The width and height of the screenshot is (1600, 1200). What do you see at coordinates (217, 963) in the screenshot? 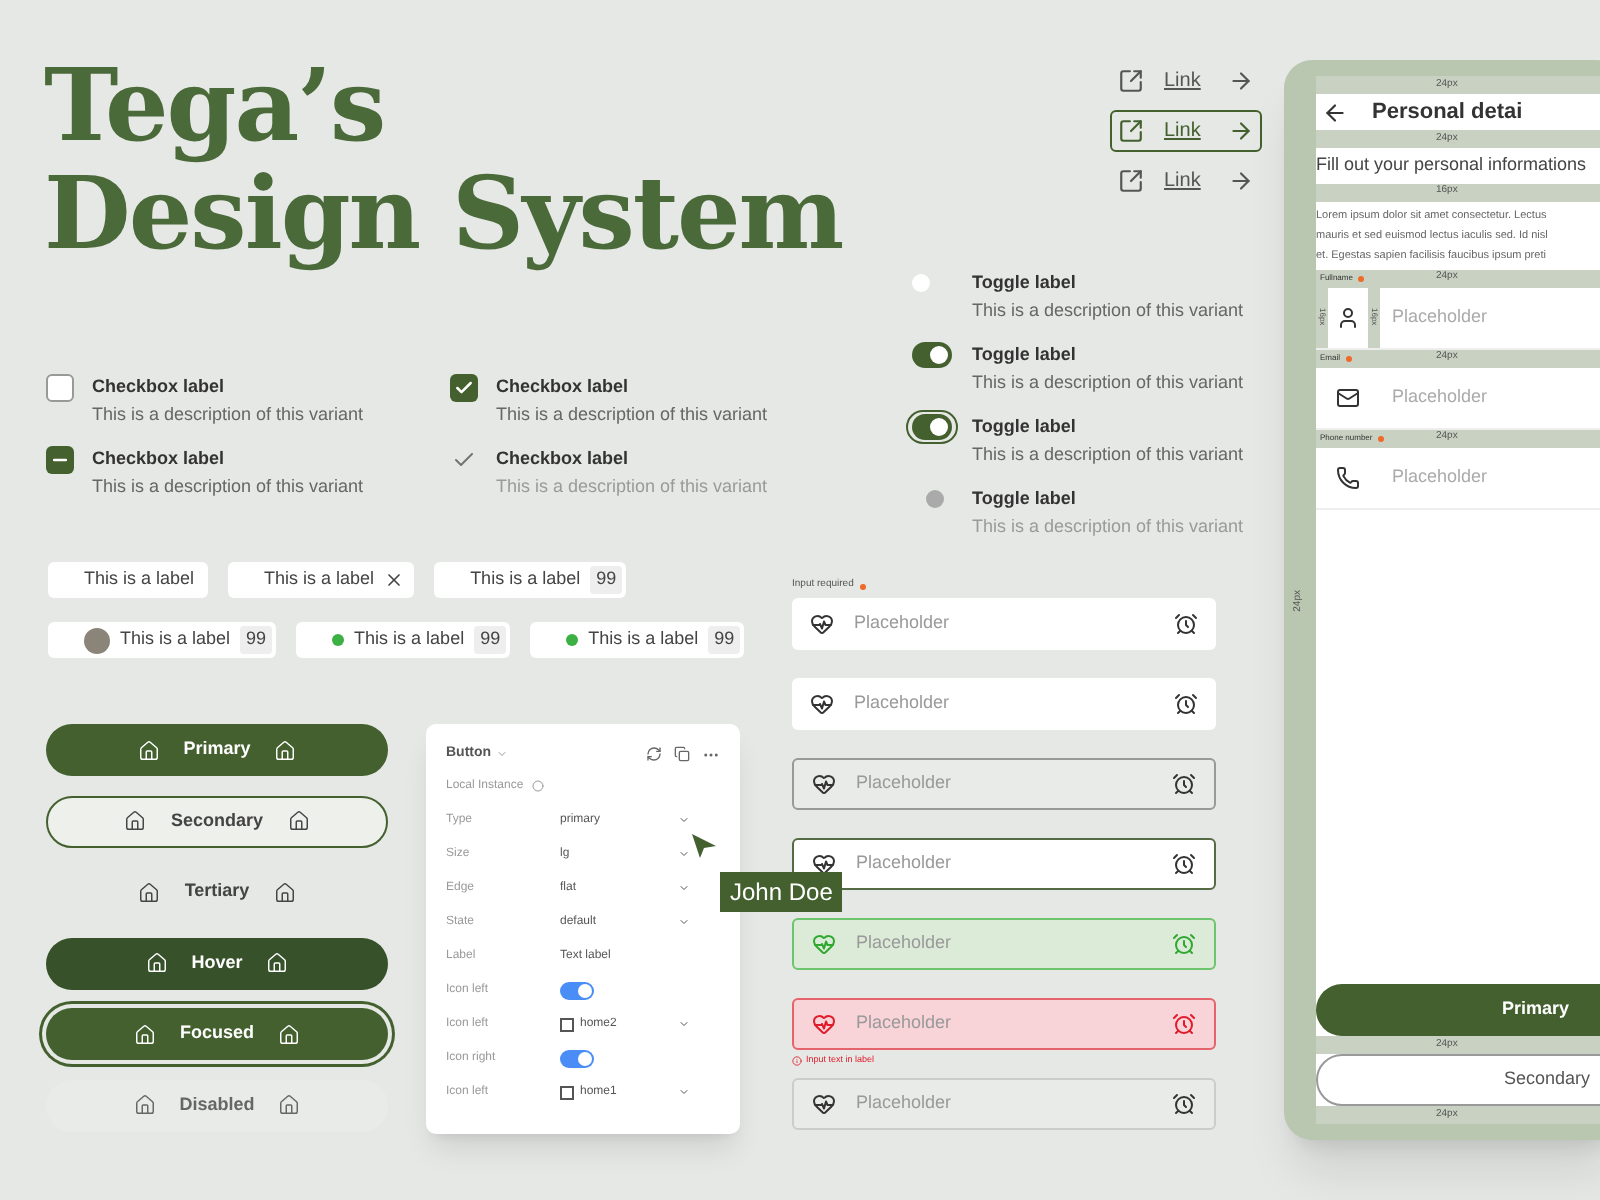
I see `button: Hover` at bounding box center [217, 963].